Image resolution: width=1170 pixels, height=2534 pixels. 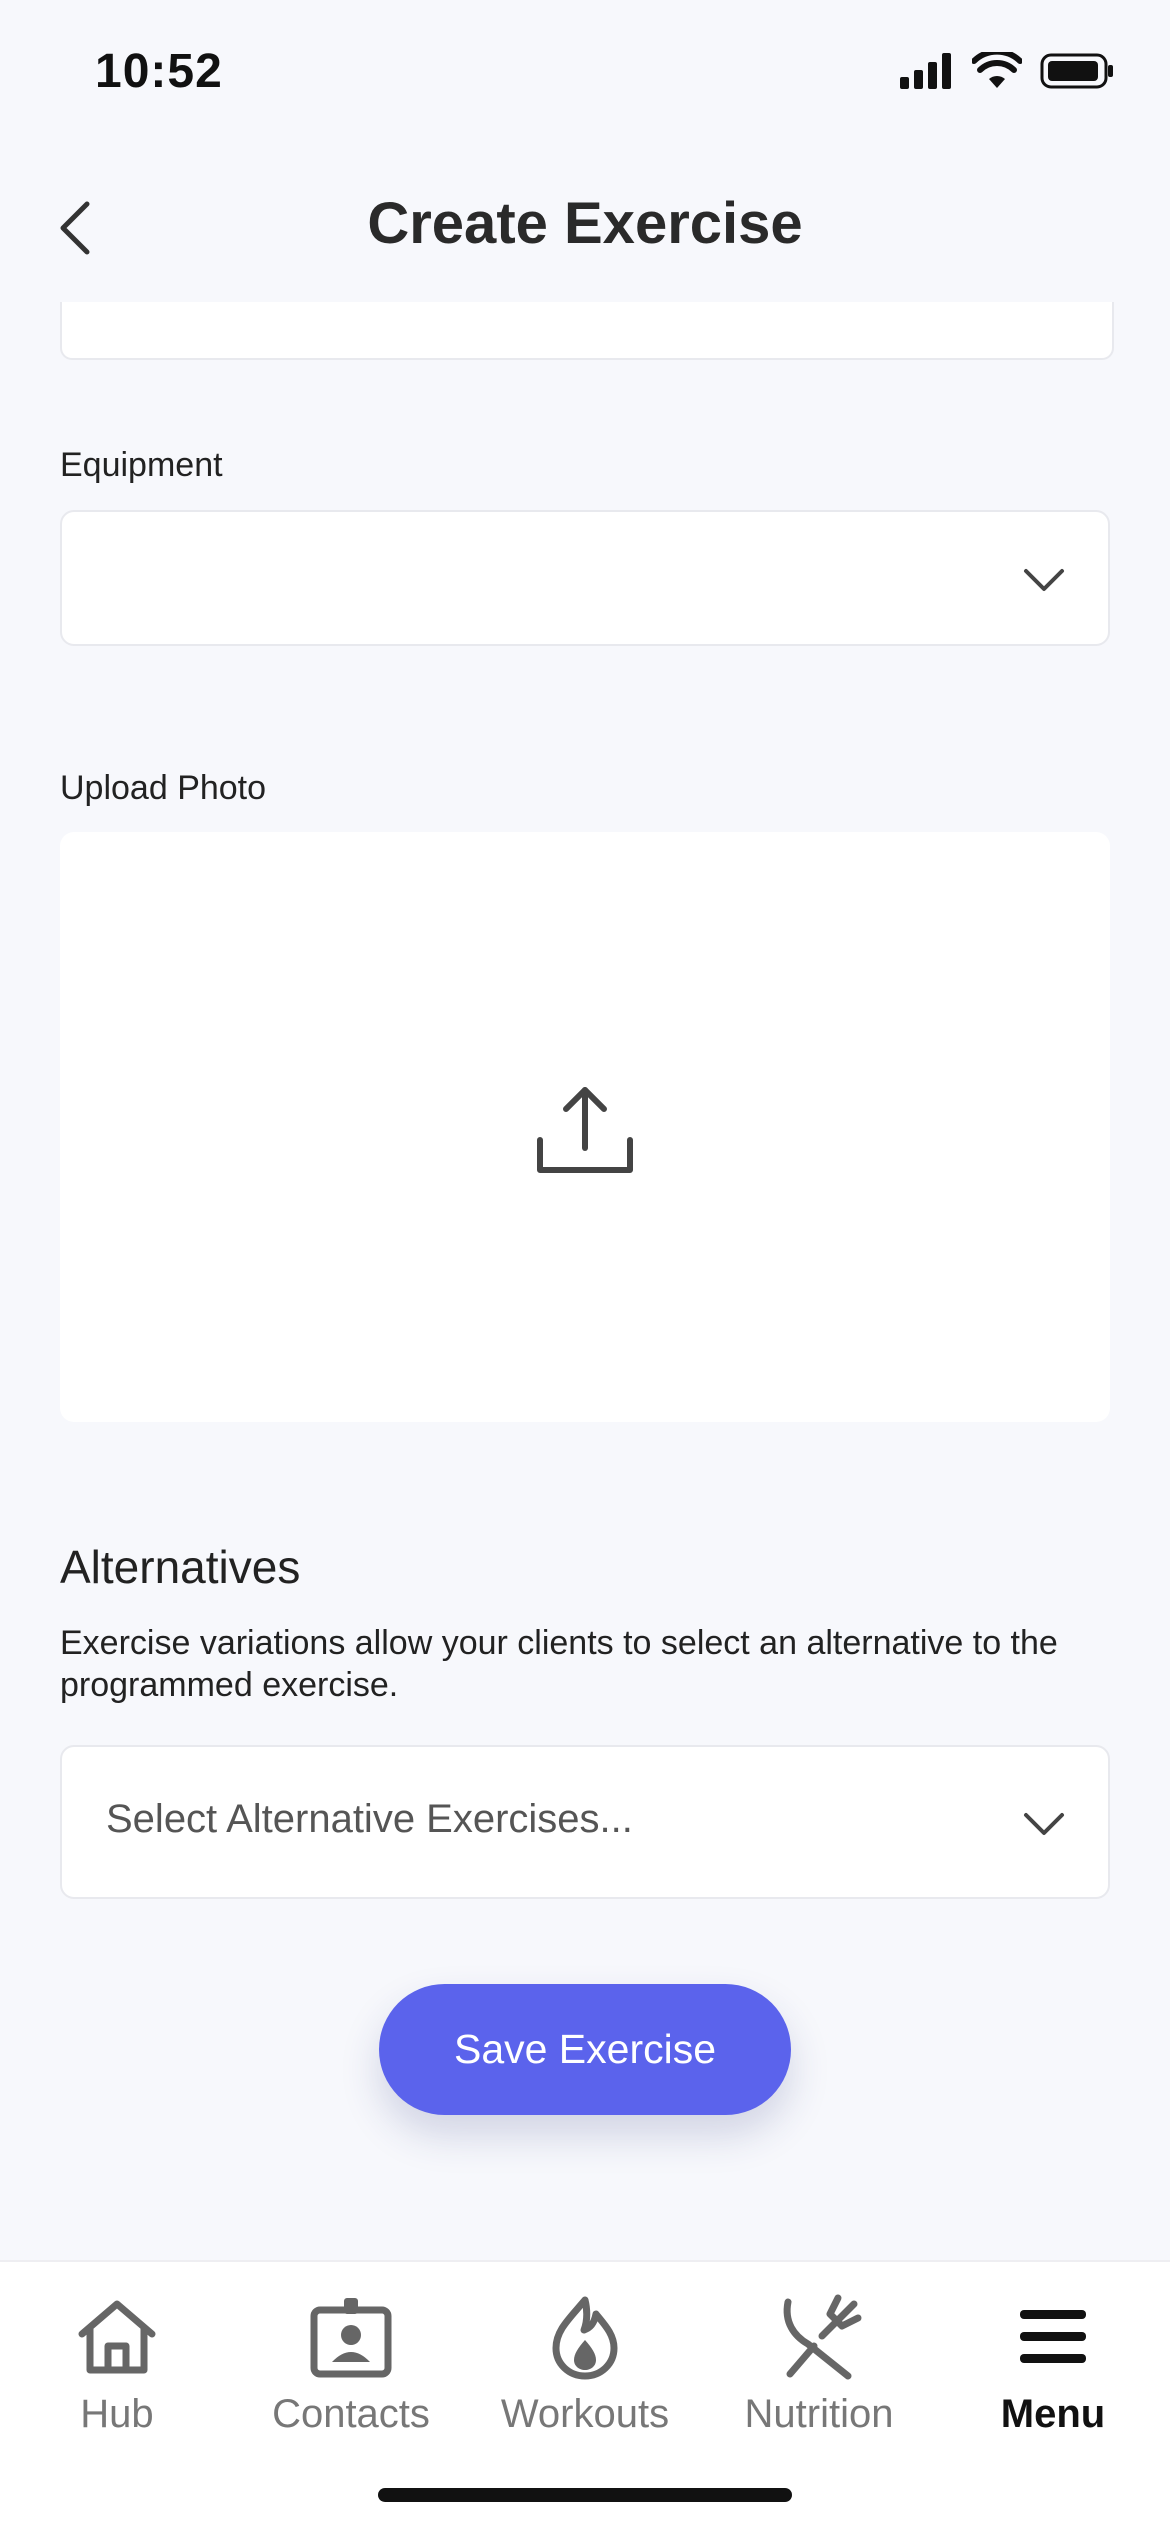 What do you see at coordinates (159, 71) in the screenshot?
I see `status-time: 10:52` at bounding box center [159, 71].